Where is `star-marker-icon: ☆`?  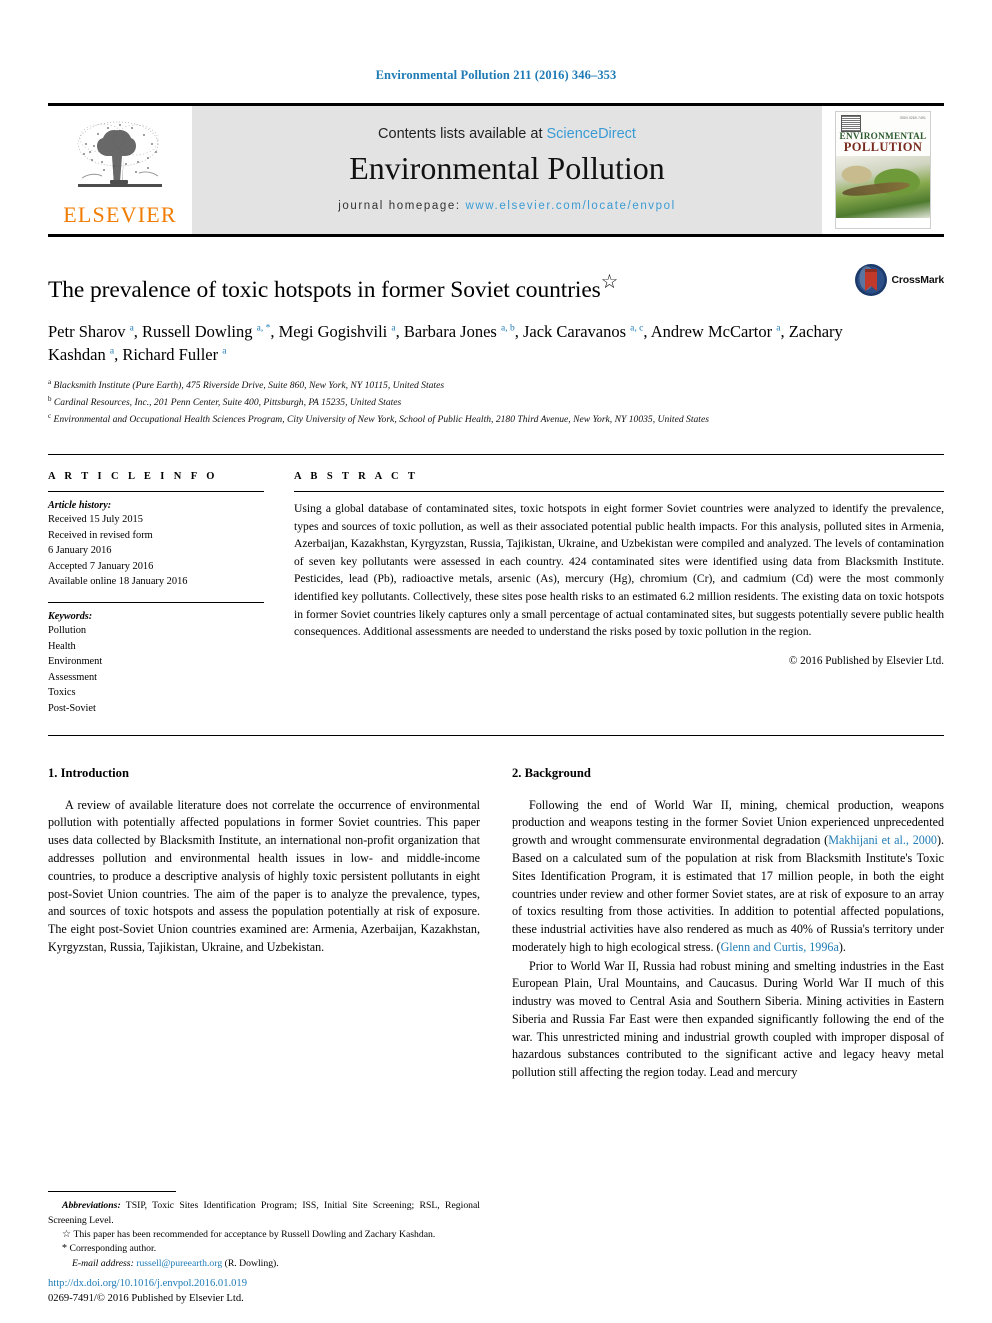
star-marker-icon: ☆ is located at coordinates (68, 1234).